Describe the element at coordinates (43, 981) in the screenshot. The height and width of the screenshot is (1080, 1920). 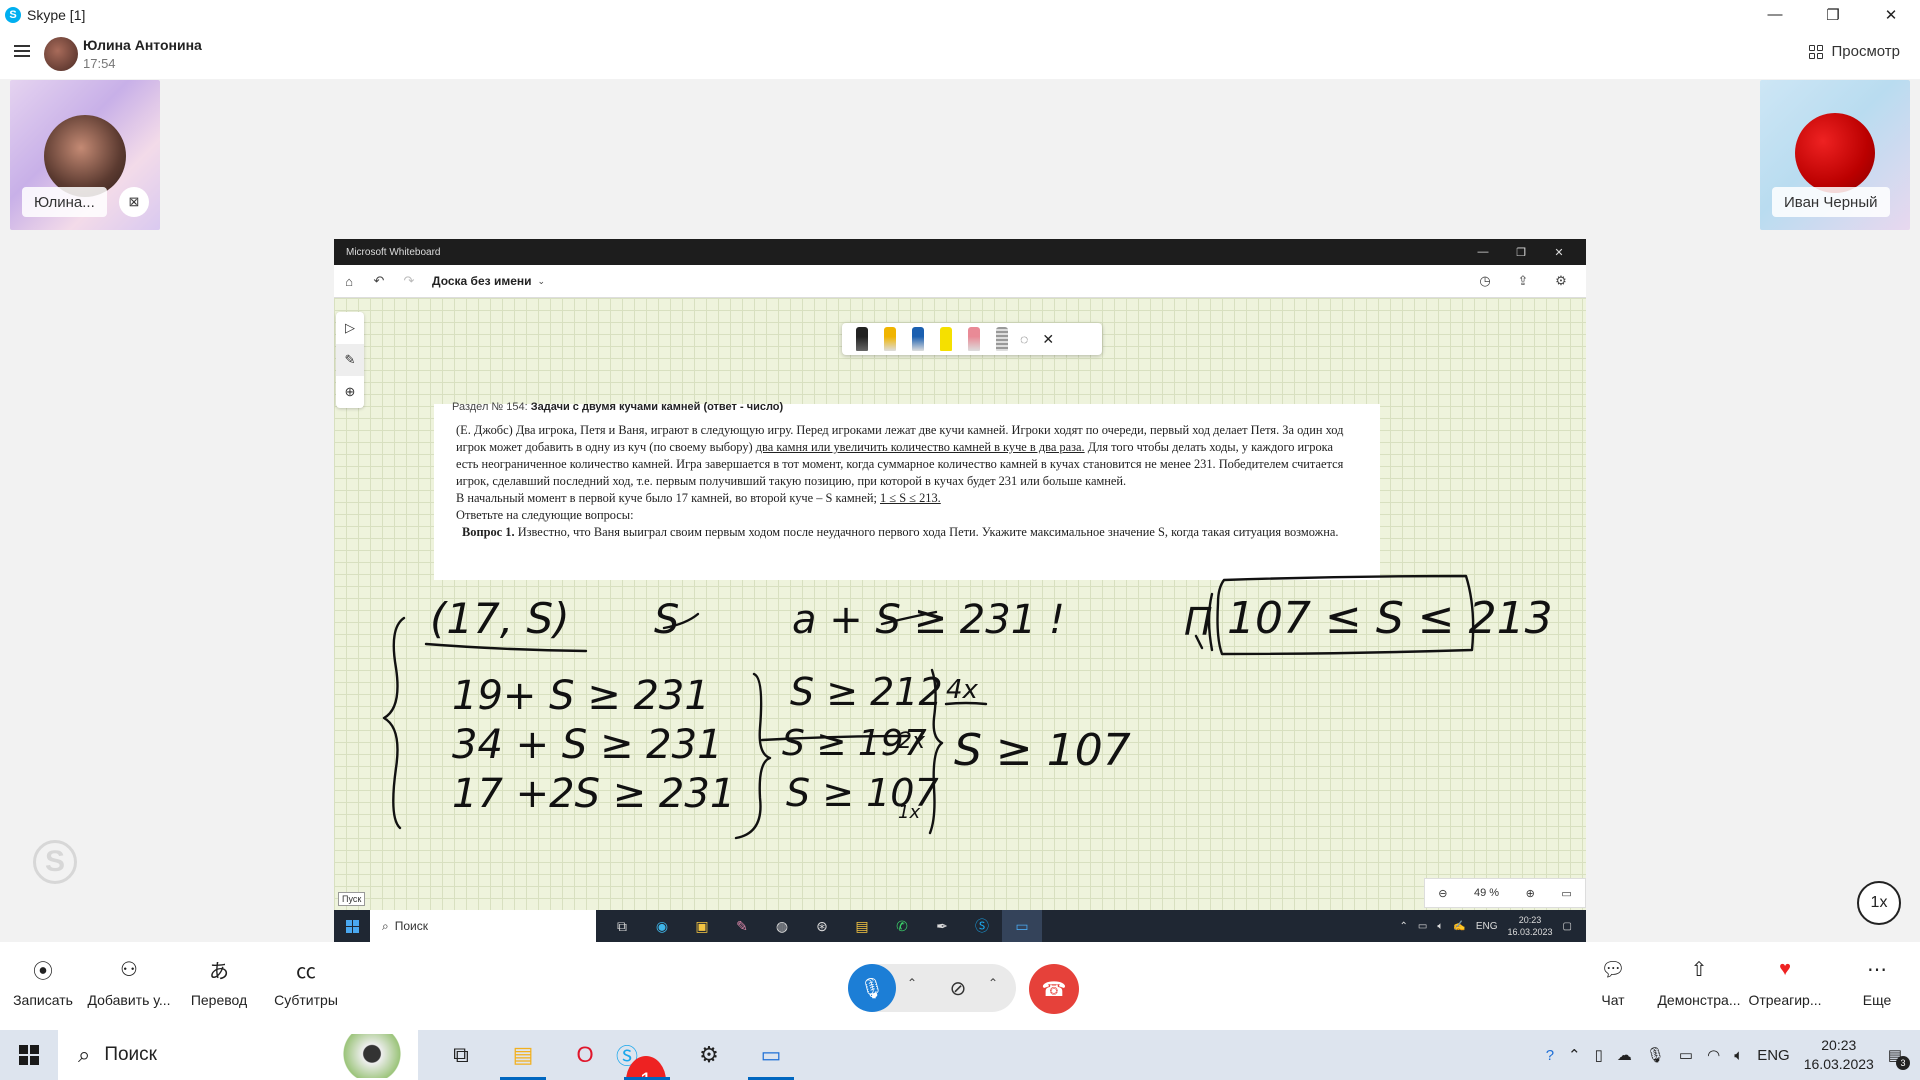
I see `record-button: ⦿ Записать` at that location.